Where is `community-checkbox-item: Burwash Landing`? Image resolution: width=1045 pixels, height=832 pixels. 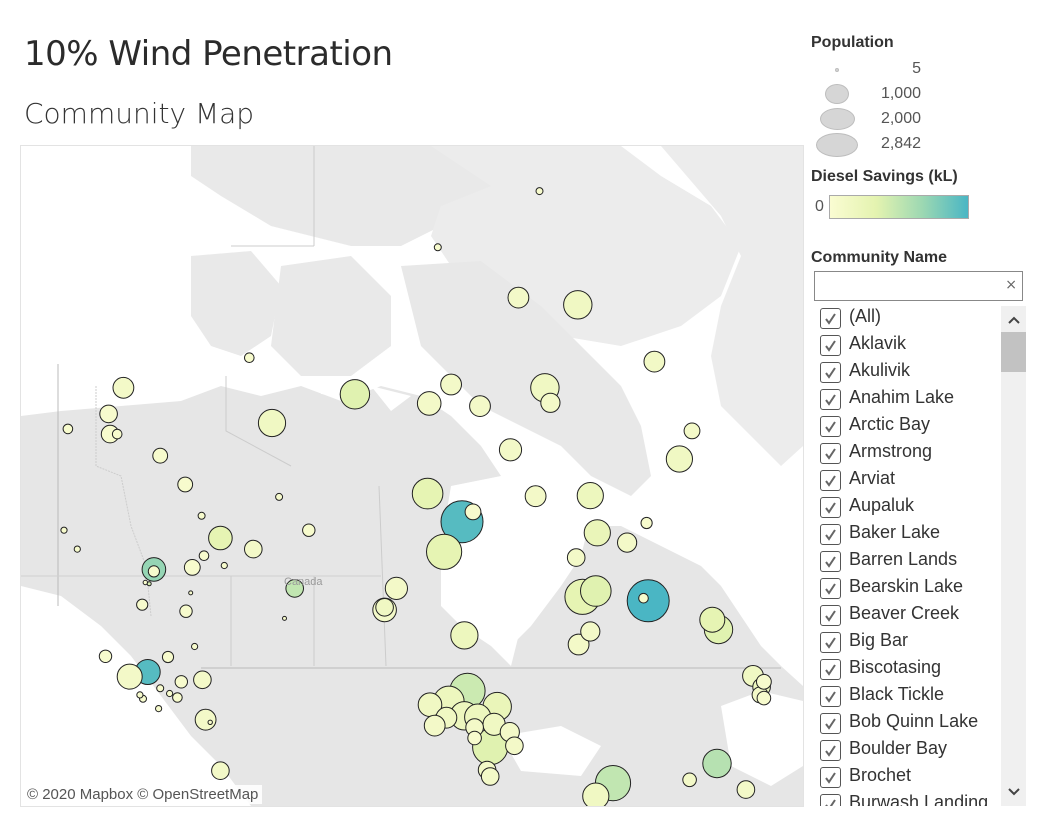
community-checkbox-item: Burwash Landing is located at coordinates (907, 799).